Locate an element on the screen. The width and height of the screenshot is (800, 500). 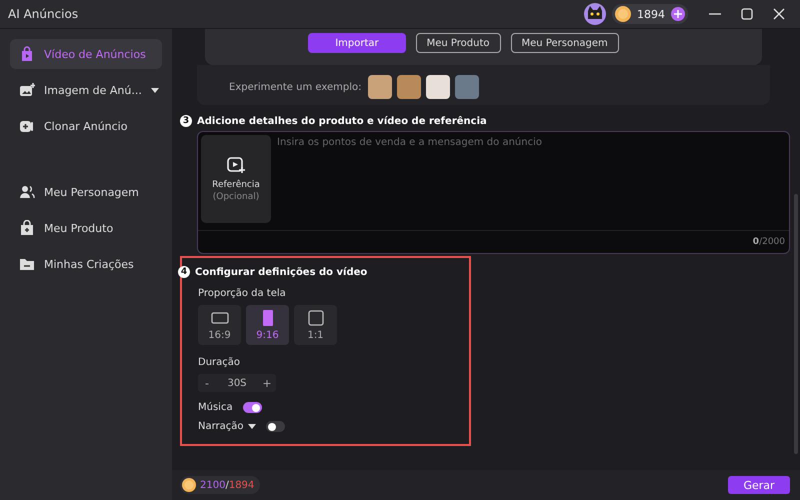
increase-button: + is located at coordinates (267, 383).